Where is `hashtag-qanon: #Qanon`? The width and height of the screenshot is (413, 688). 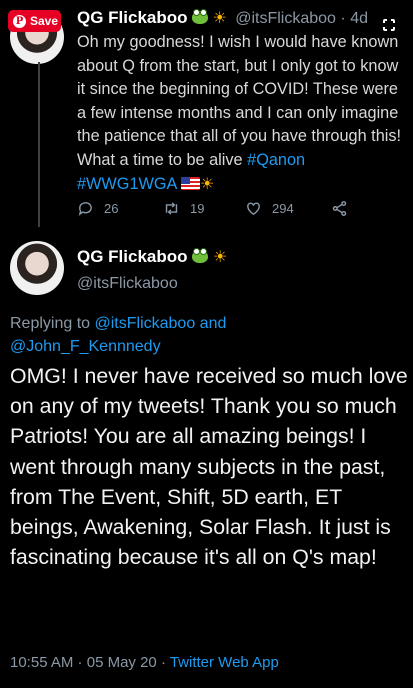
hashtag-qanon: #Qanon is located at coordinates (276, 160).